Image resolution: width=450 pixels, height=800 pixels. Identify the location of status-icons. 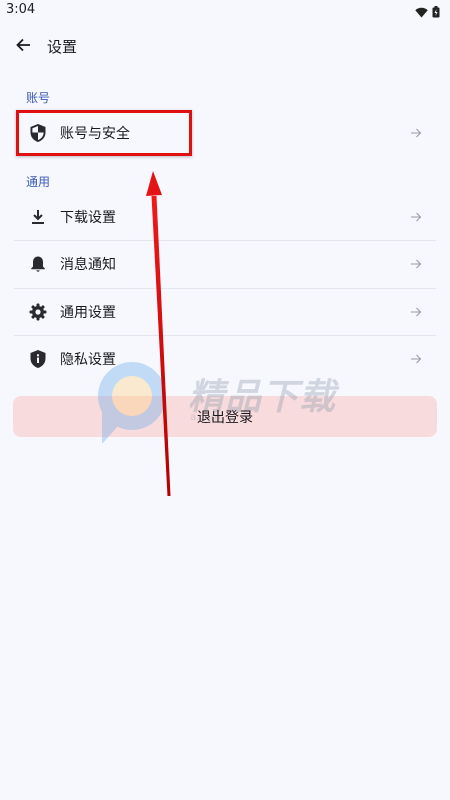
(427, 12).